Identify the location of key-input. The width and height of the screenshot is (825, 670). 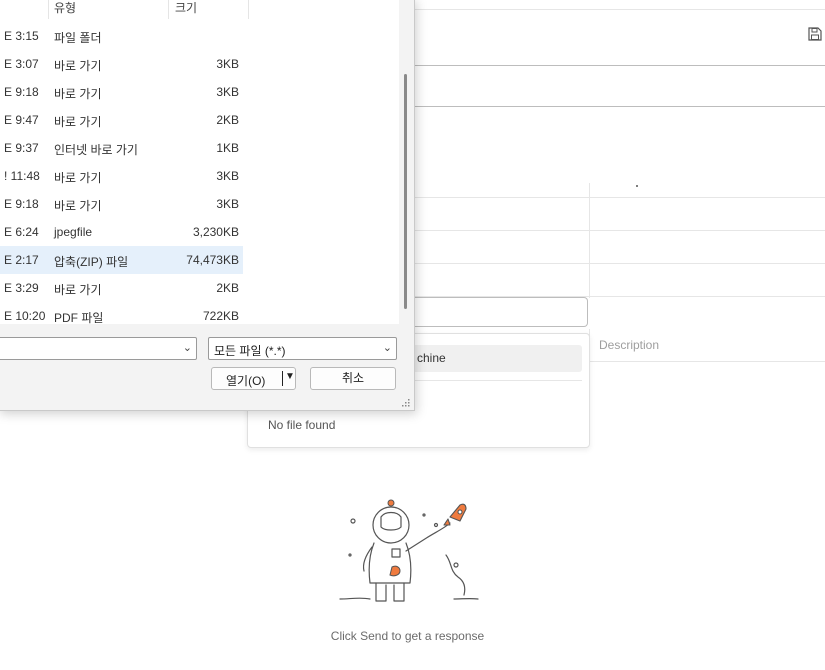
(496, 312).